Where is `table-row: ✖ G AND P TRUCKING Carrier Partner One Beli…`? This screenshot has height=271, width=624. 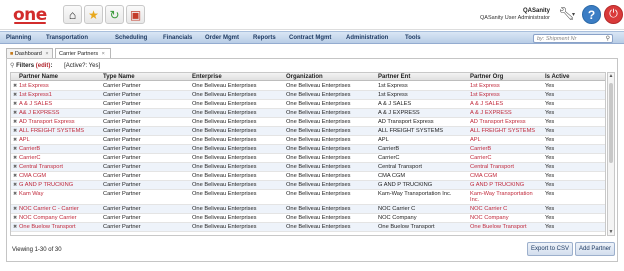 table-row: ✖ G AND P TRUCKING Carrier Partner One Beli… is located at coordinates (308, 185).